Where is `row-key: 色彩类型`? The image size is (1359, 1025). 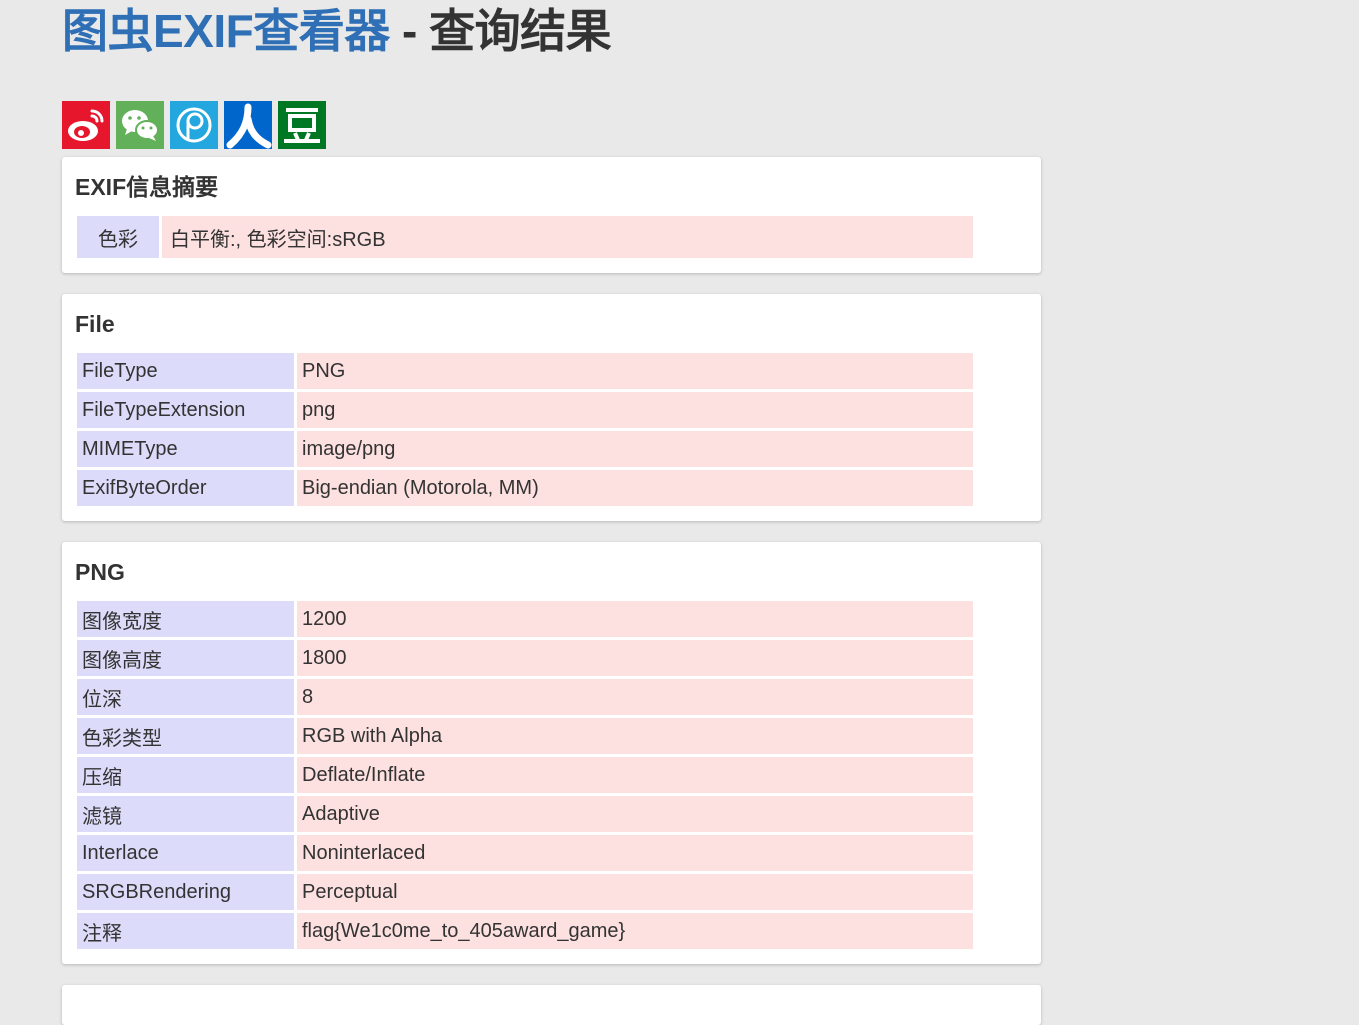 row-key: 色彩类型 is located at coordinates (185, 736).